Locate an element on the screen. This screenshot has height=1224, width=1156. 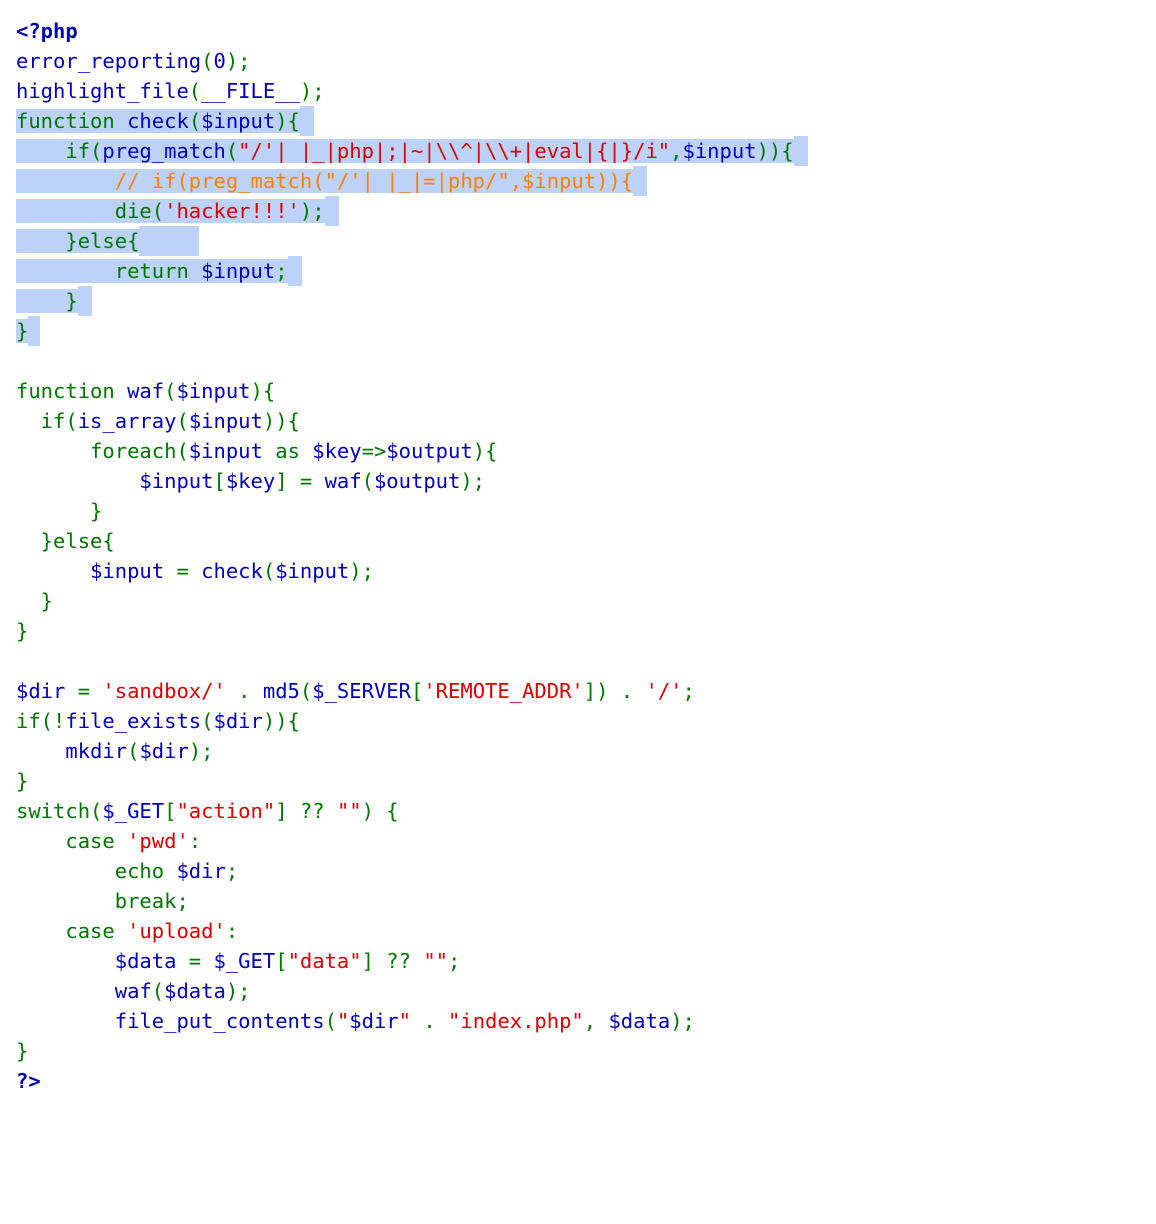
code-line: foreach($input as $key=>$output){ is located at coordinates (586, 451).